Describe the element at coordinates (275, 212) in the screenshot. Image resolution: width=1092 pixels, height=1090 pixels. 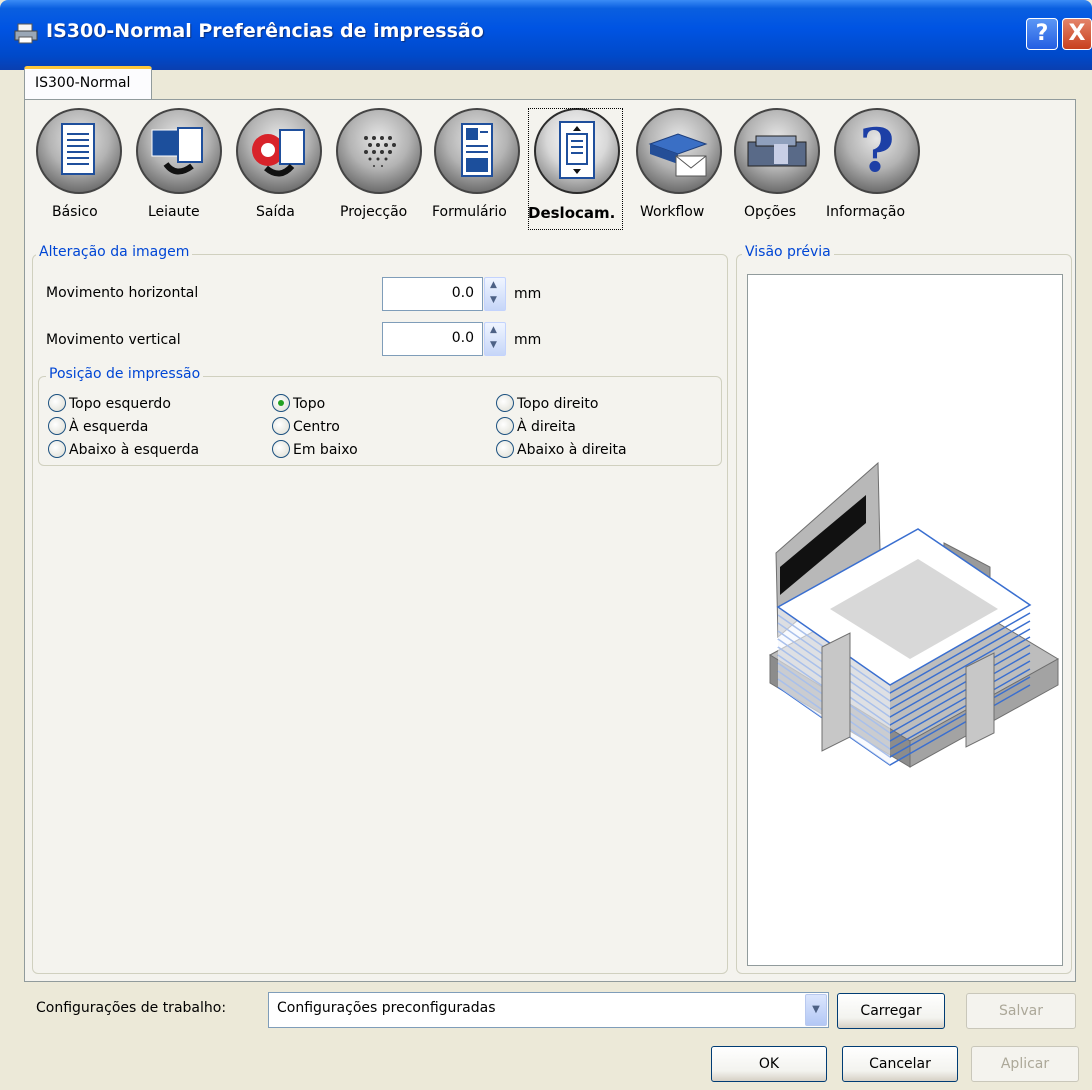
I see `toolbar-output-label: Saída` at that location.